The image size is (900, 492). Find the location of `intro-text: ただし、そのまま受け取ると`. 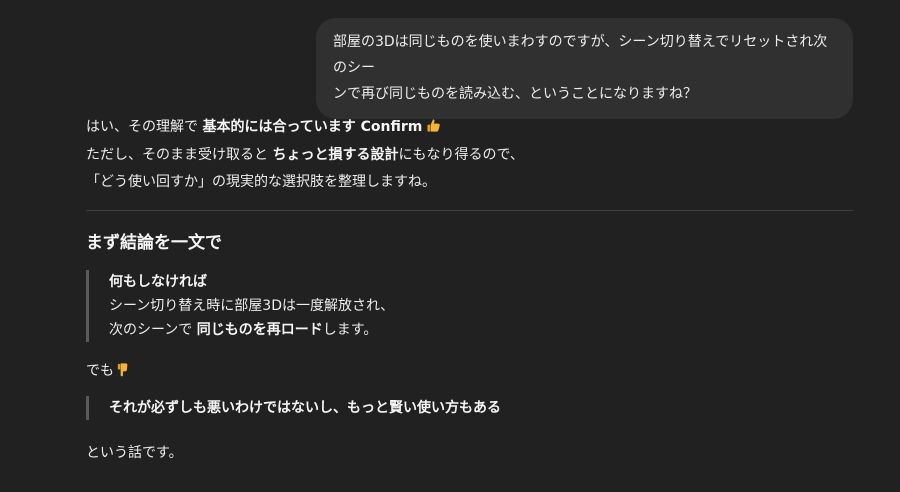

intro-text: ただし、そのまま受け取ると is located at coordinates (179, 154).